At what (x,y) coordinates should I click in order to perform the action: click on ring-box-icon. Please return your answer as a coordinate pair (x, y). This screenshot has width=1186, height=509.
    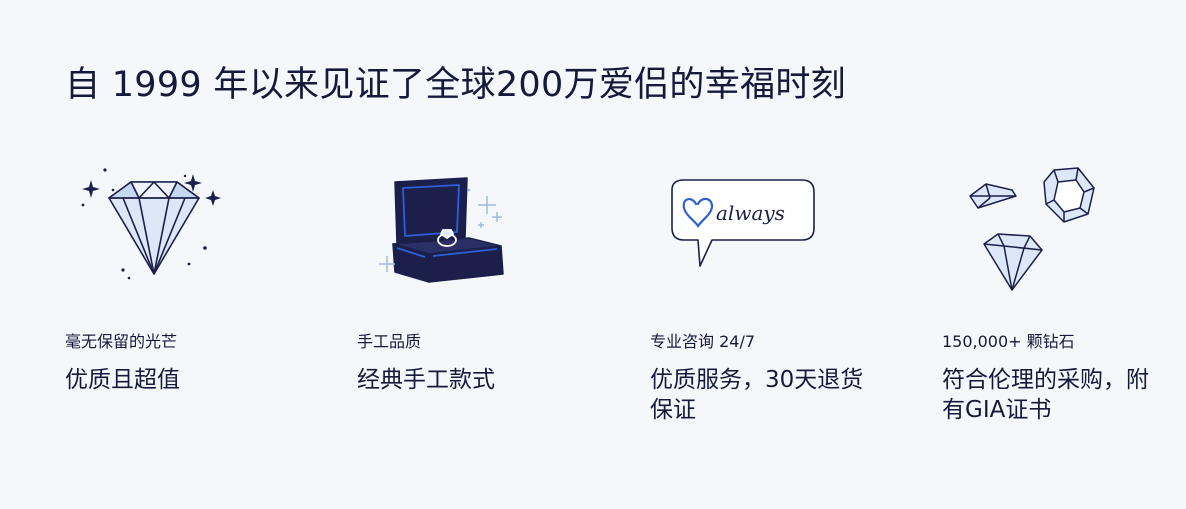
    Looking at the image, I should click on (441, 230).